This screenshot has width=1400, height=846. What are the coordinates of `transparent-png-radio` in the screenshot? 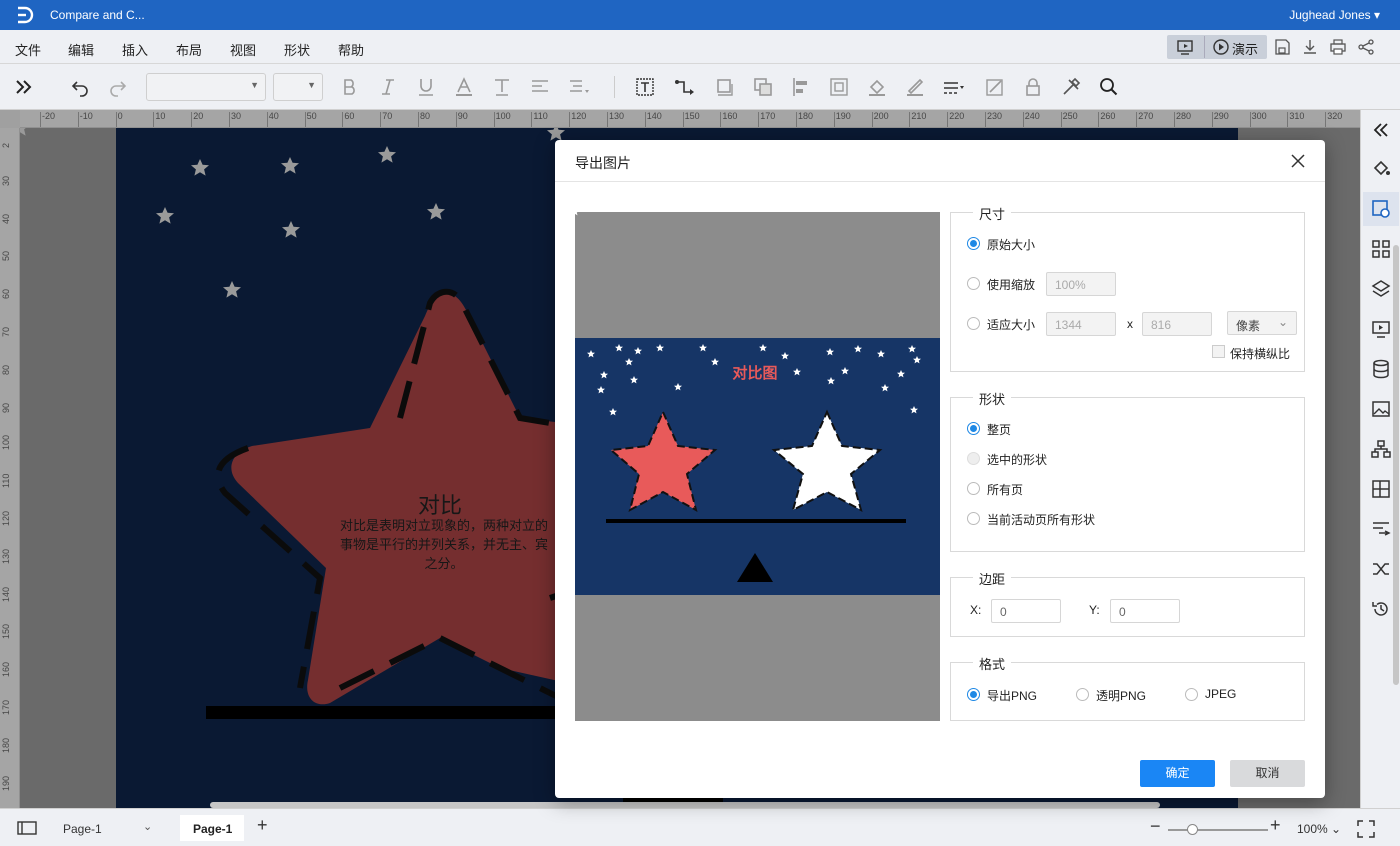 It's located at (1082, 694).